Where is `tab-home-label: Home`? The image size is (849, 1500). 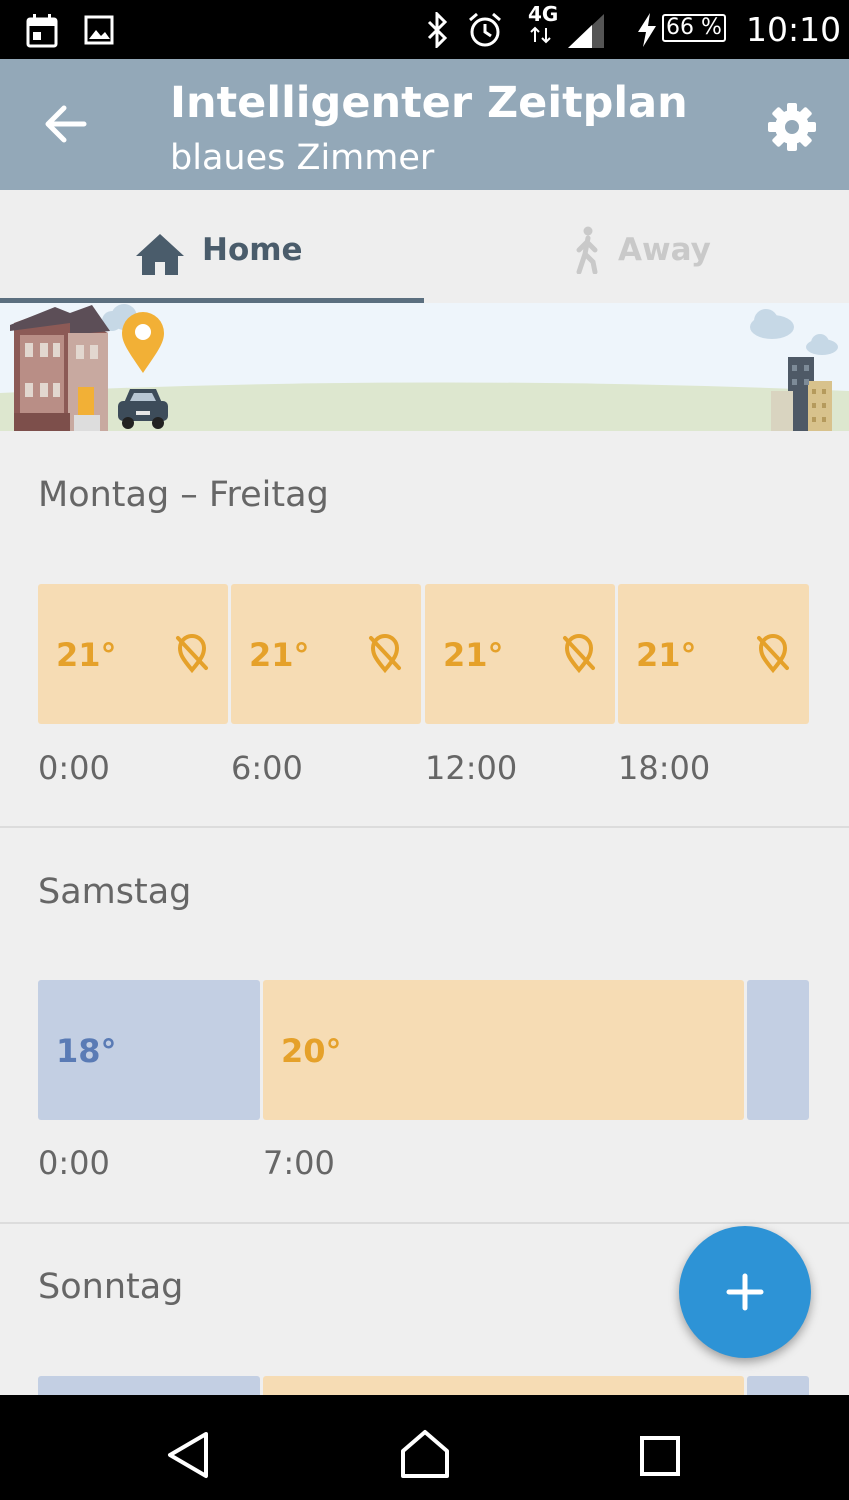
tab-home-label: Home is located at coordinates (252, 250).